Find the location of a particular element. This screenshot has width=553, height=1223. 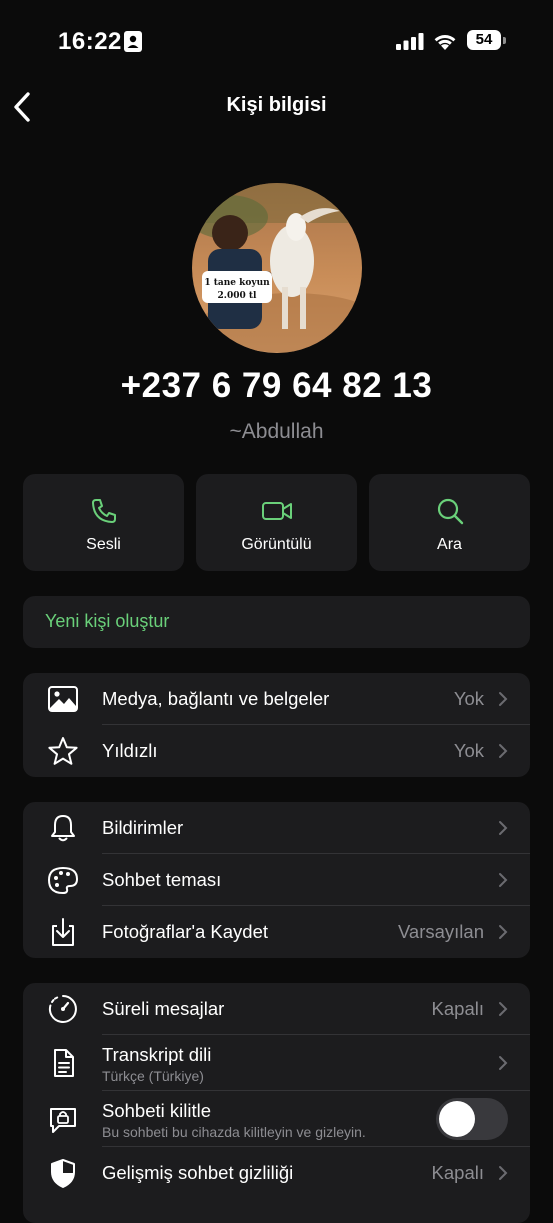

disappearing-messages-label: Süreli mesajlar is located at coordinates (163, 1008).